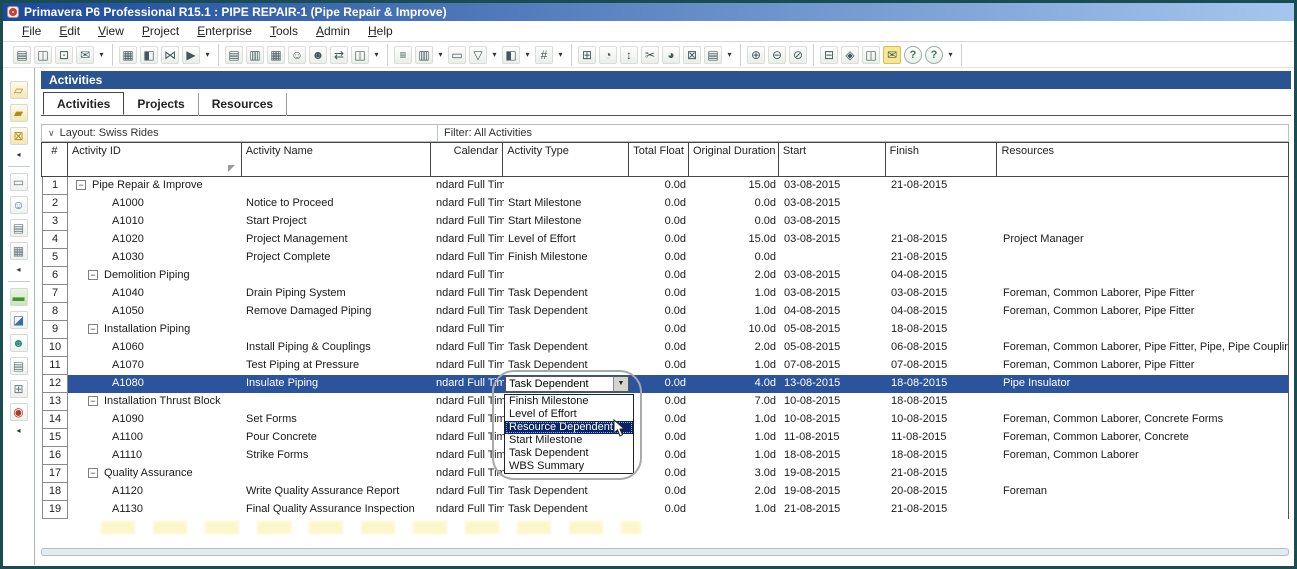  Describe the element at coordinates (833, 474) in the screenshot. I see `cell-start: 19-08-2015` at that location.